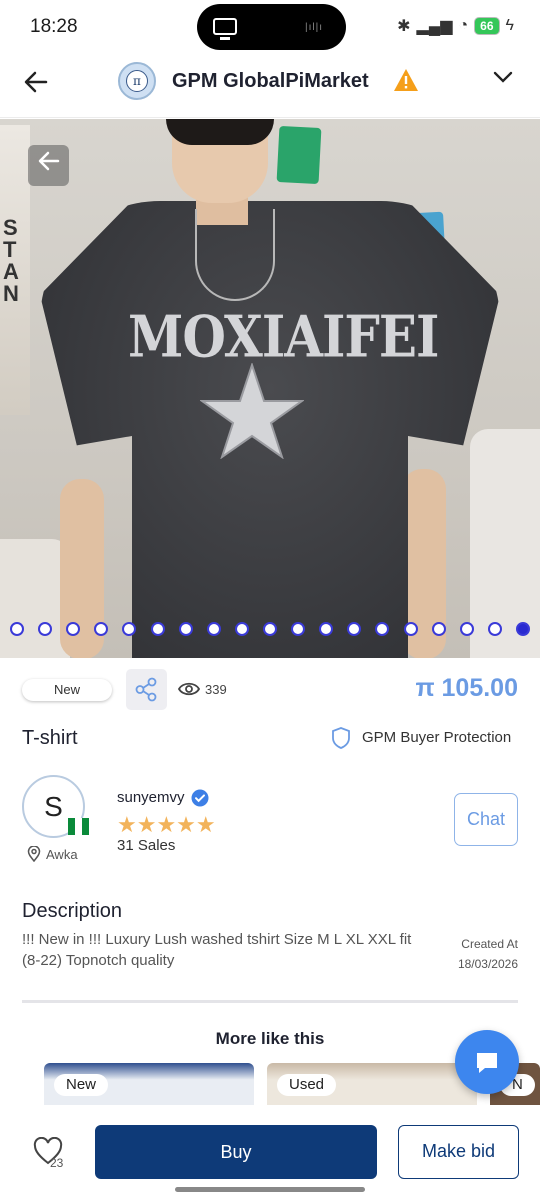 This screenshot has height=1200, width=540. I want to click on chevron-down-icon, so click(503, 77).